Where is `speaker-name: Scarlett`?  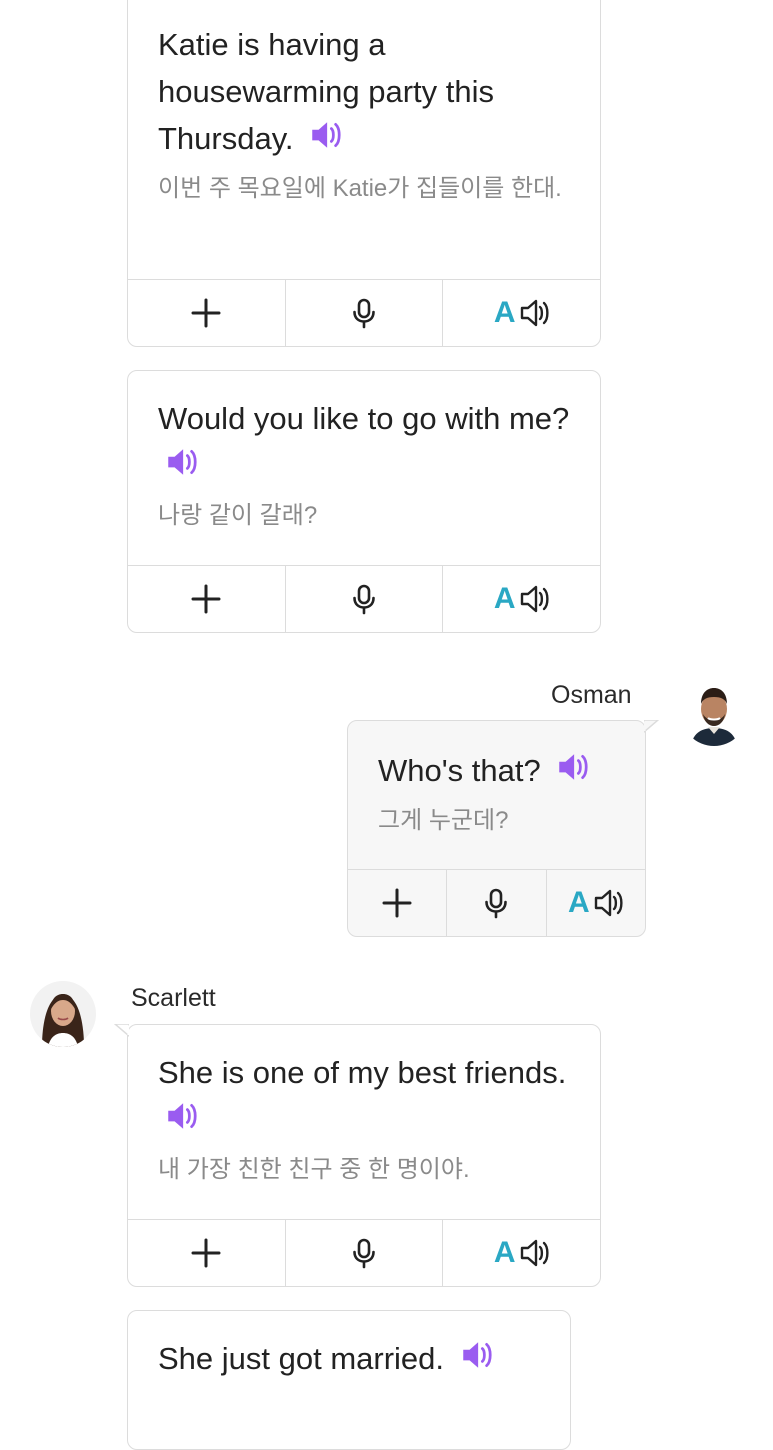
speaker-name: Scarlett is located at coordinates (173, 998).